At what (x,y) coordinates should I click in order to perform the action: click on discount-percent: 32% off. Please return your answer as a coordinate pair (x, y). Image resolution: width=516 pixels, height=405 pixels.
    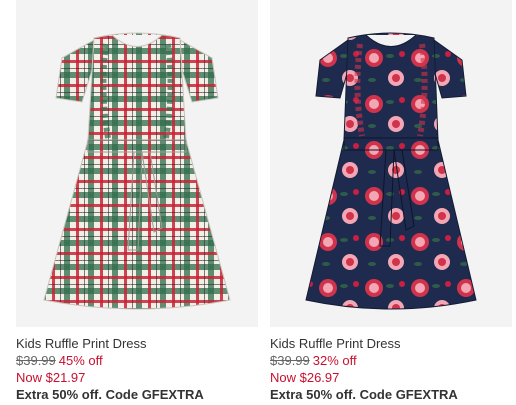
    Looking at the image, I should click on (334, 360).